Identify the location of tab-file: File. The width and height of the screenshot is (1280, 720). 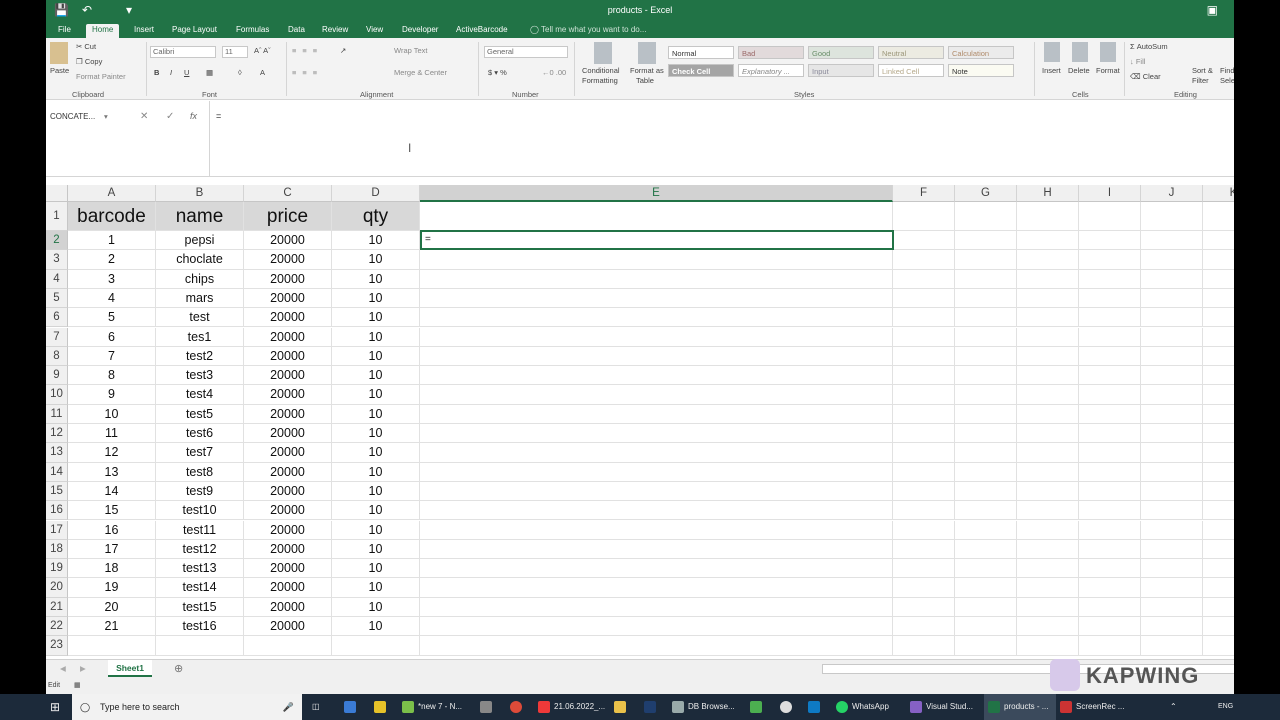
(64, 31).